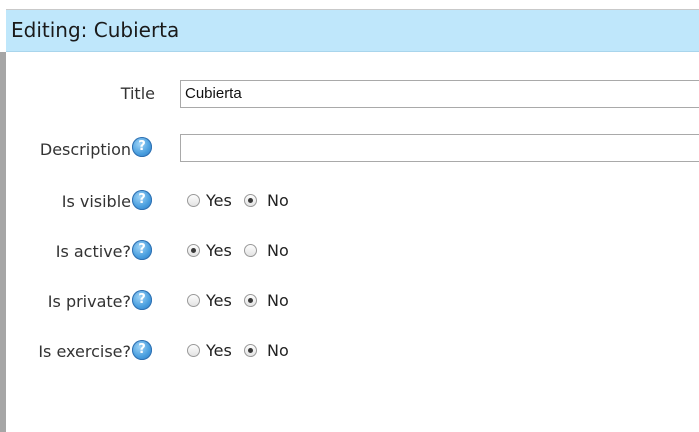 This screenshot has width=699, height=432. Describe the element at coordinates (193, 250) in the screenshot. I see `is-active-yes-radio` at that location.